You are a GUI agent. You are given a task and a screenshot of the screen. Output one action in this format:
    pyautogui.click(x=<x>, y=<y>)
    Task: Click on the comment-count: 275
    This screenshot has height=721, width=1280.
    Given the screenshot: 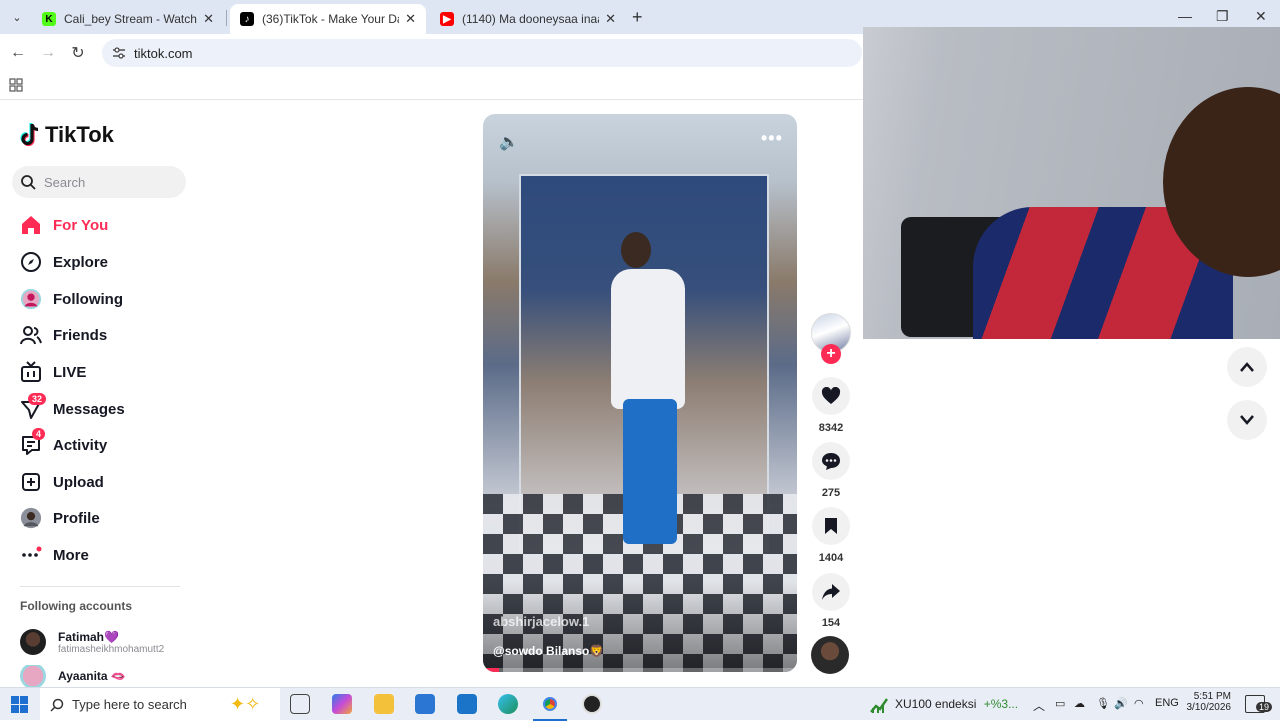 What is the action you would take?
    pyautogui.click(x=831, y=493)
    